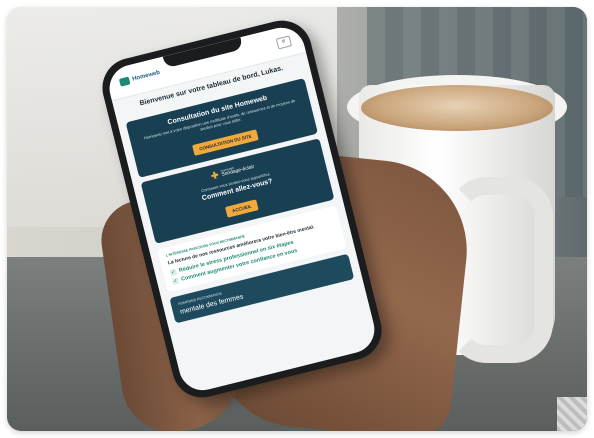 The height and width of the screenshot is (438, 594). I want to click on menu-icon: ≡, so click(284, 41).